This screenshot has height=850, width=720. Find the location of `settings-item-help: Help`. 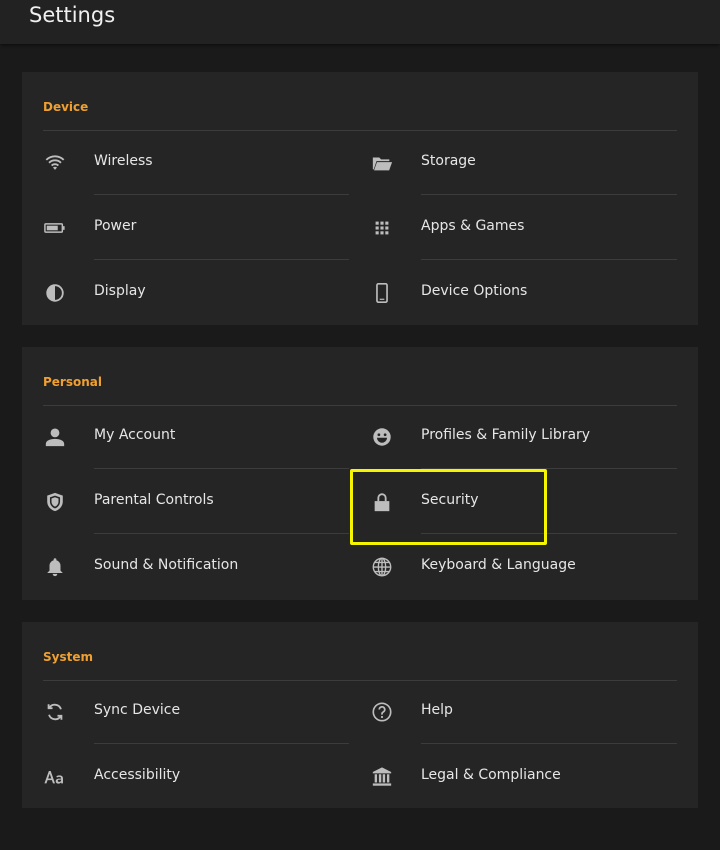

settings-item-help: Help is located at coordinates (523, 712).